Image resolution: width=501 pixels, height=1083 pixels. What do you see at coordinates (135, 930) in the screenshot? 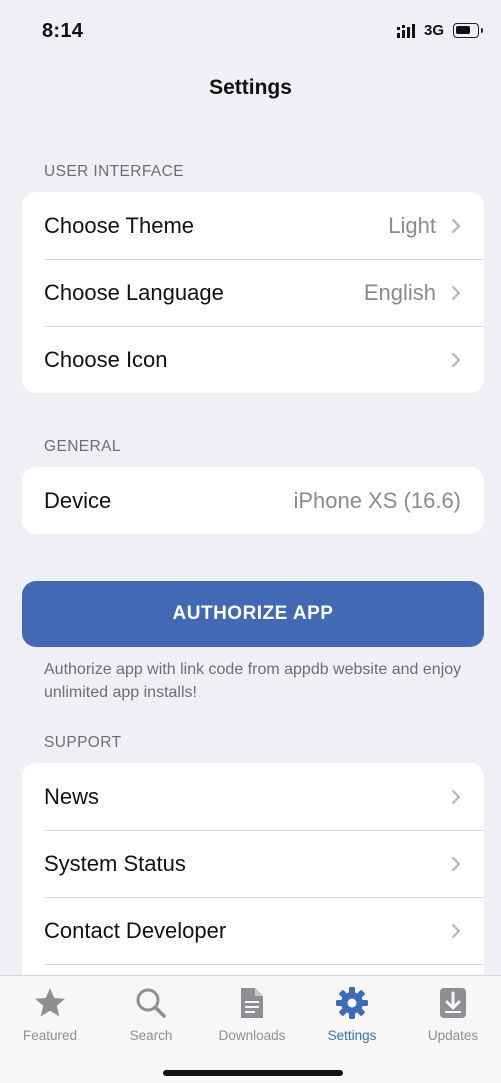
I see `row-label: Contact Developer` at bounding box center [135, 930].